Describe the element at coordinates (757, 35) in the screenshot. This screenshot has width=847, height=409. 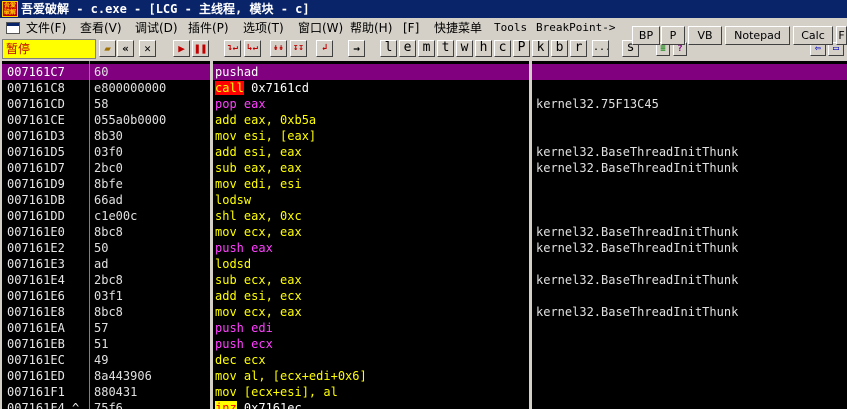
I see `notepad-button: Notepad` at that location.